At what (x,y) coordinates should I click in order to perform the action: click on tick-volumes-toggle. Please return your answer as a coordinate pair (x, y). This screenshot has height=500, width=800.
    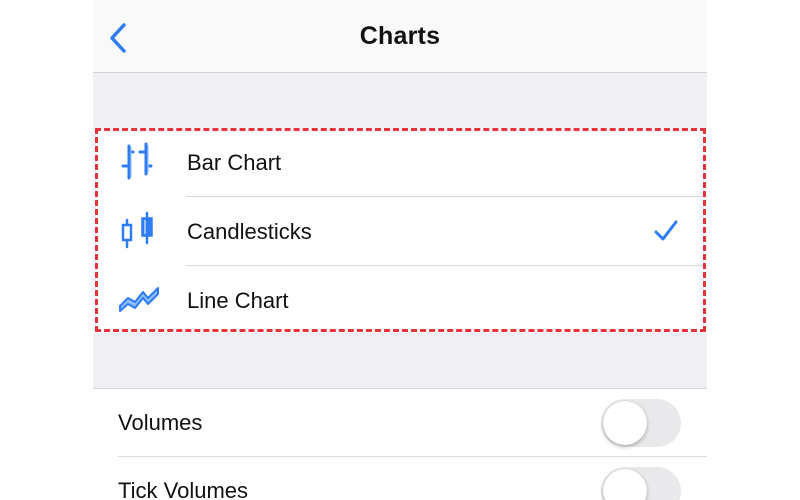
    Looking at the image, I should click on (641, 483).